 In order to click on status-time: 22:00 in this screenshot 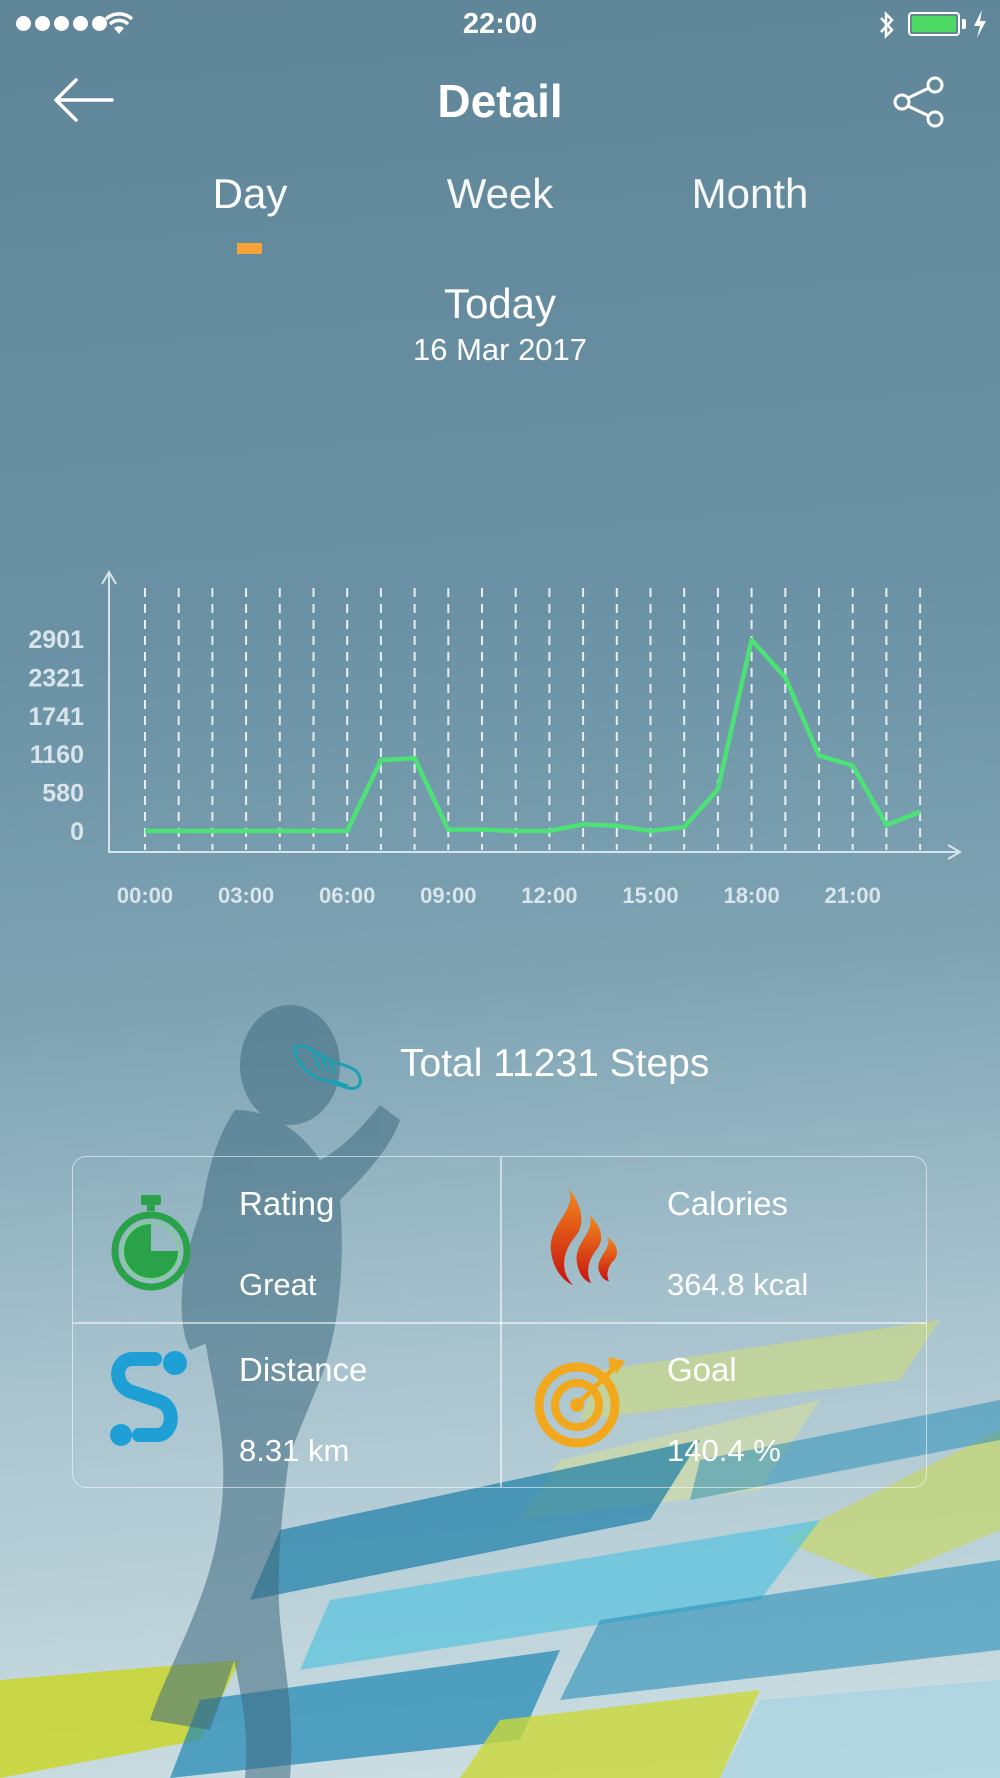, I will do `click(500, 24)`.